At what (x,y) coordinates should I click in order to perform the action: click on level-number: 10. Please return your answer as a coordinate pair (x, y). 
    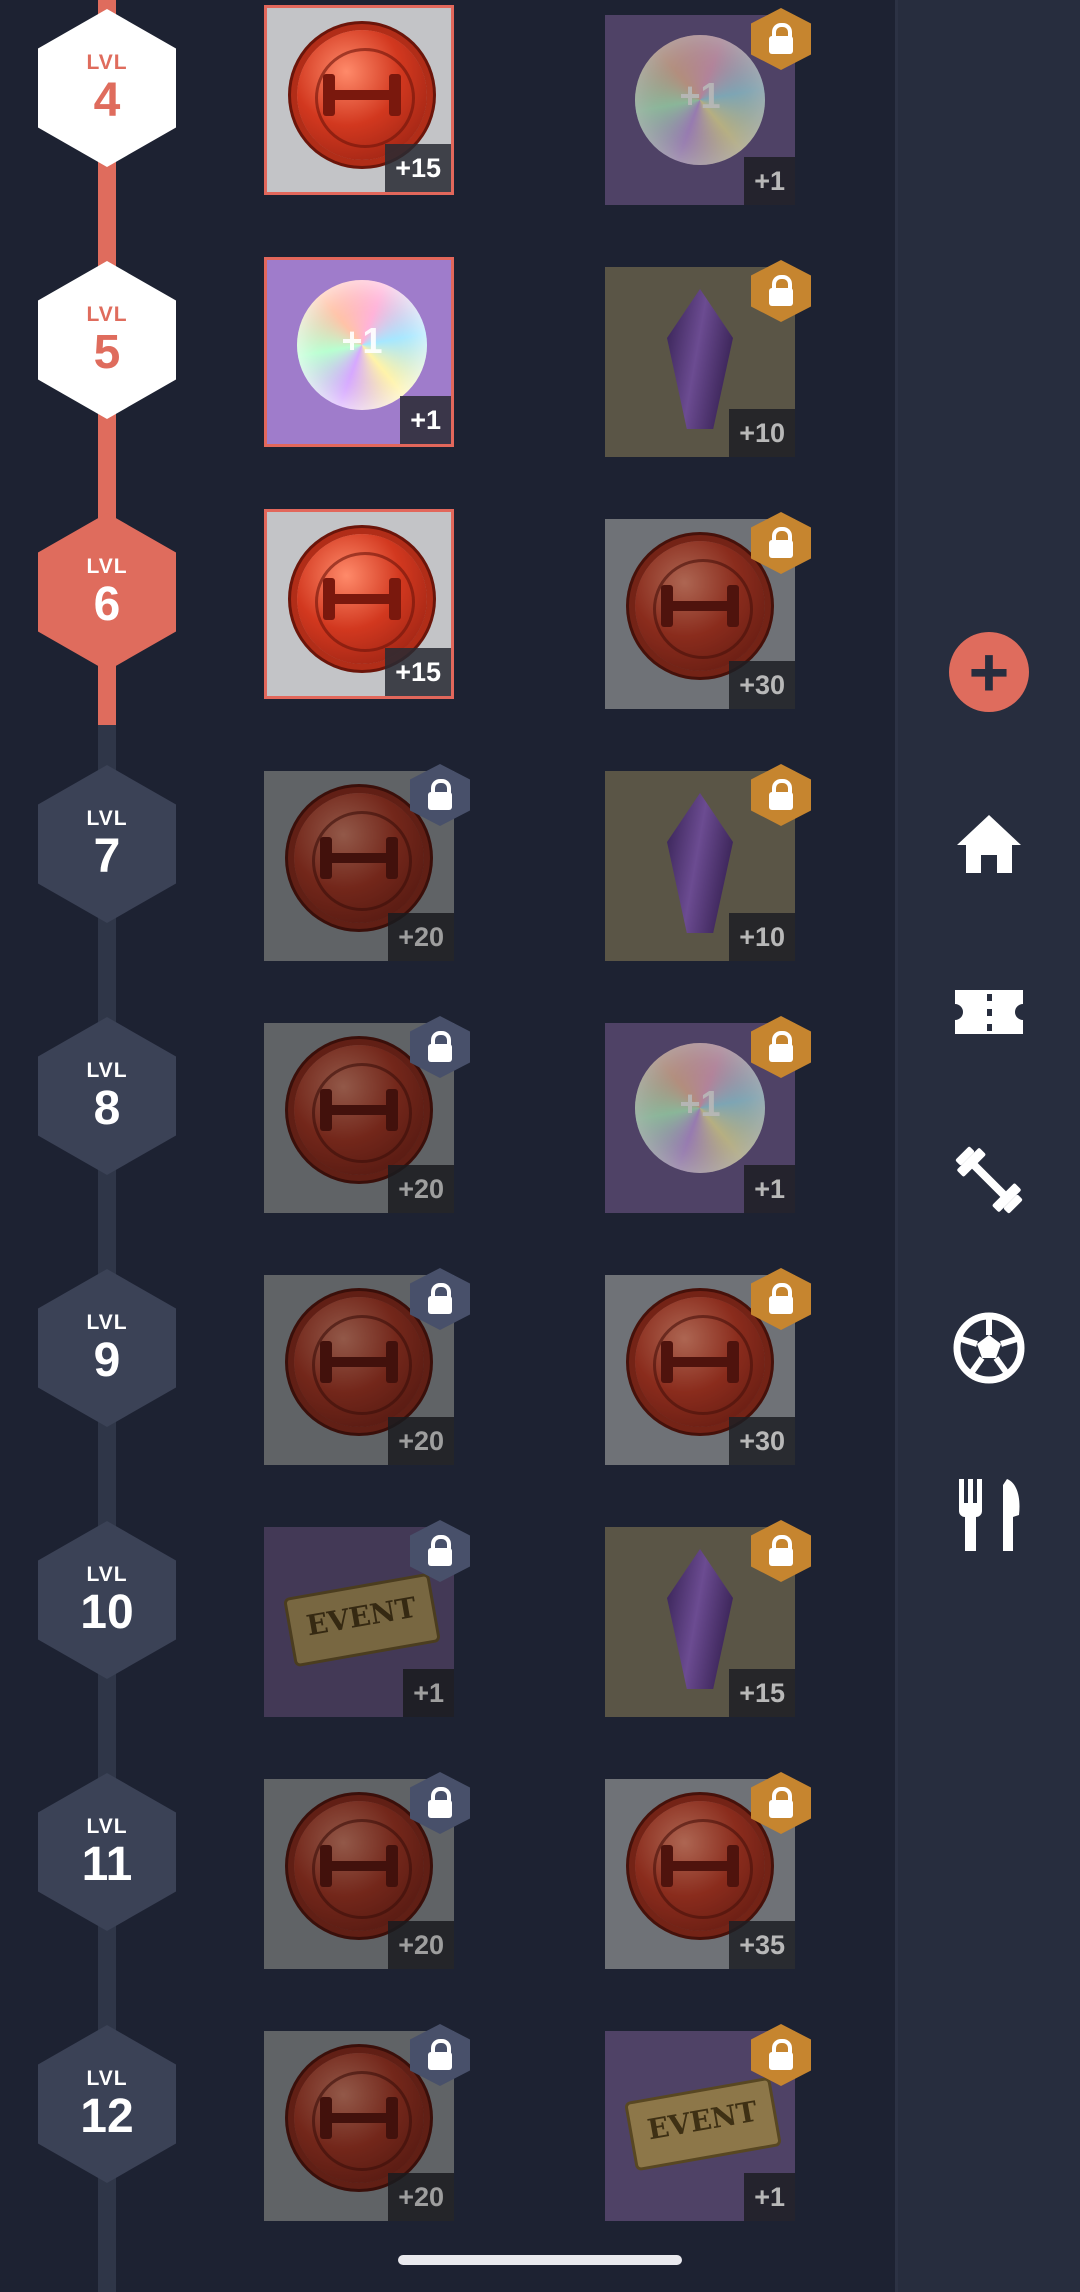
    Looking at the image, I should click on (107, 1612).